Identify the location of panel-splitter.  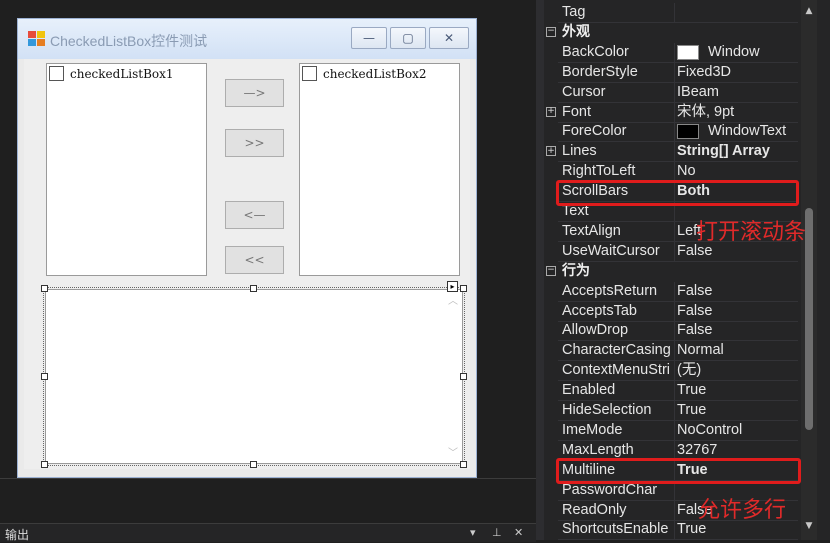
(540, 270).